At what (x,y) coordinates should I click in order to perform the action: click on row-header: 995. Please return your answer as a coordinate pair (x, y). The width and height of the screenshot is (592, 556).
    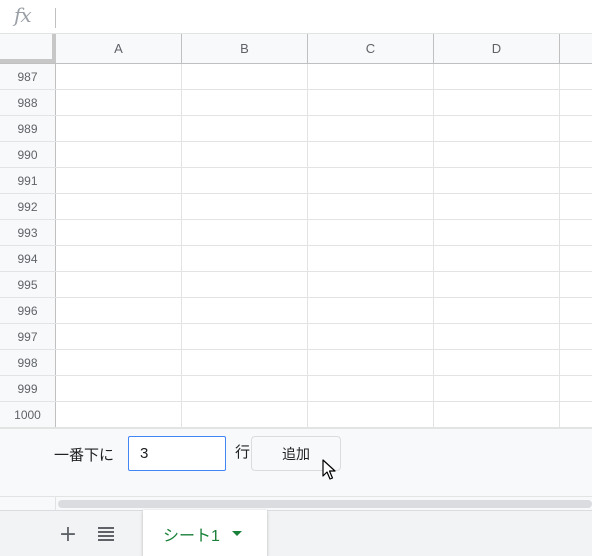
    Looking at the image, I should click on (28, 284).